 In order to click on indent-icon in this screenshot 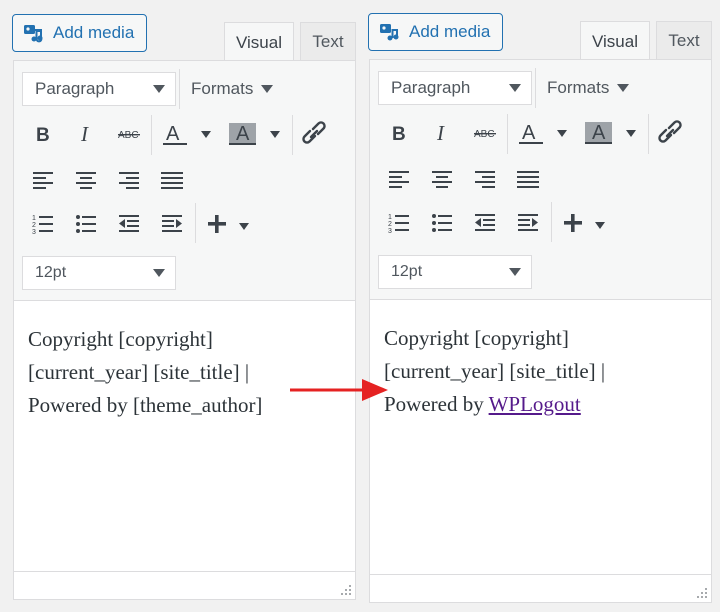, I will do `click(528, 222)`.